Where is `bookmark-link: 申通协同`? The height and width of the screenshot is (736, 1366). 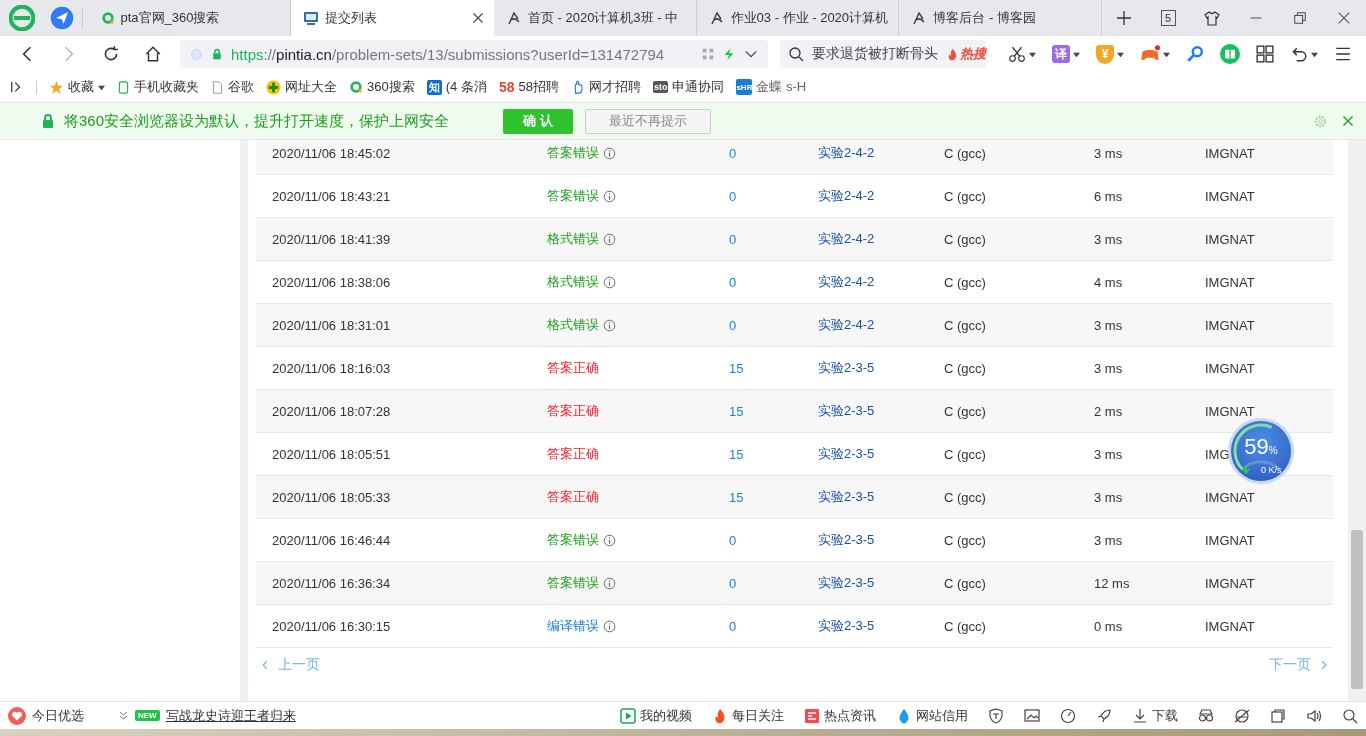
bookmark-link: 申通协同 is located at coordinates (698, 87).